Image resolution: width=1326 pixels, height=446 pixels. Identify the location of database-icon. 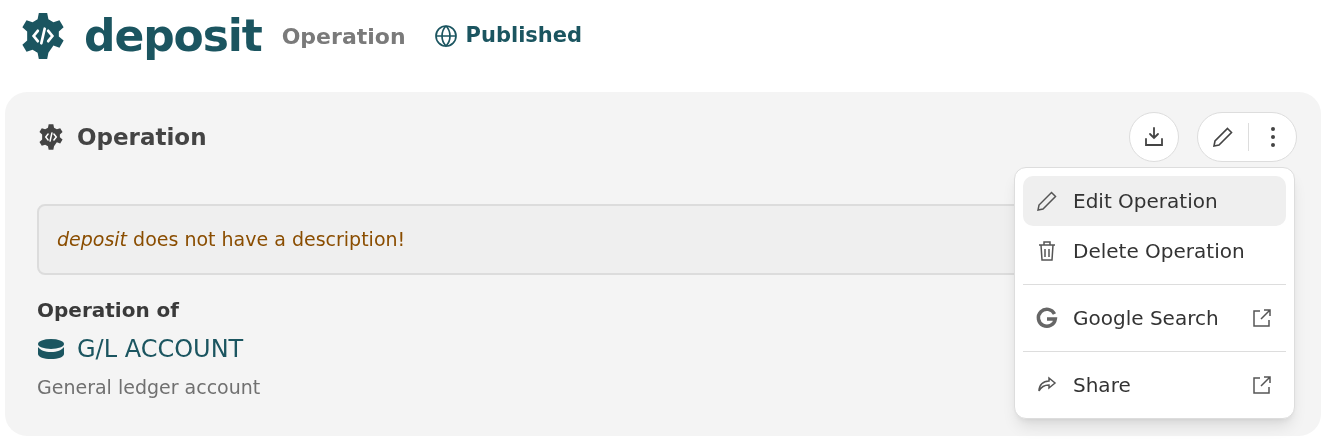
(51, 349).